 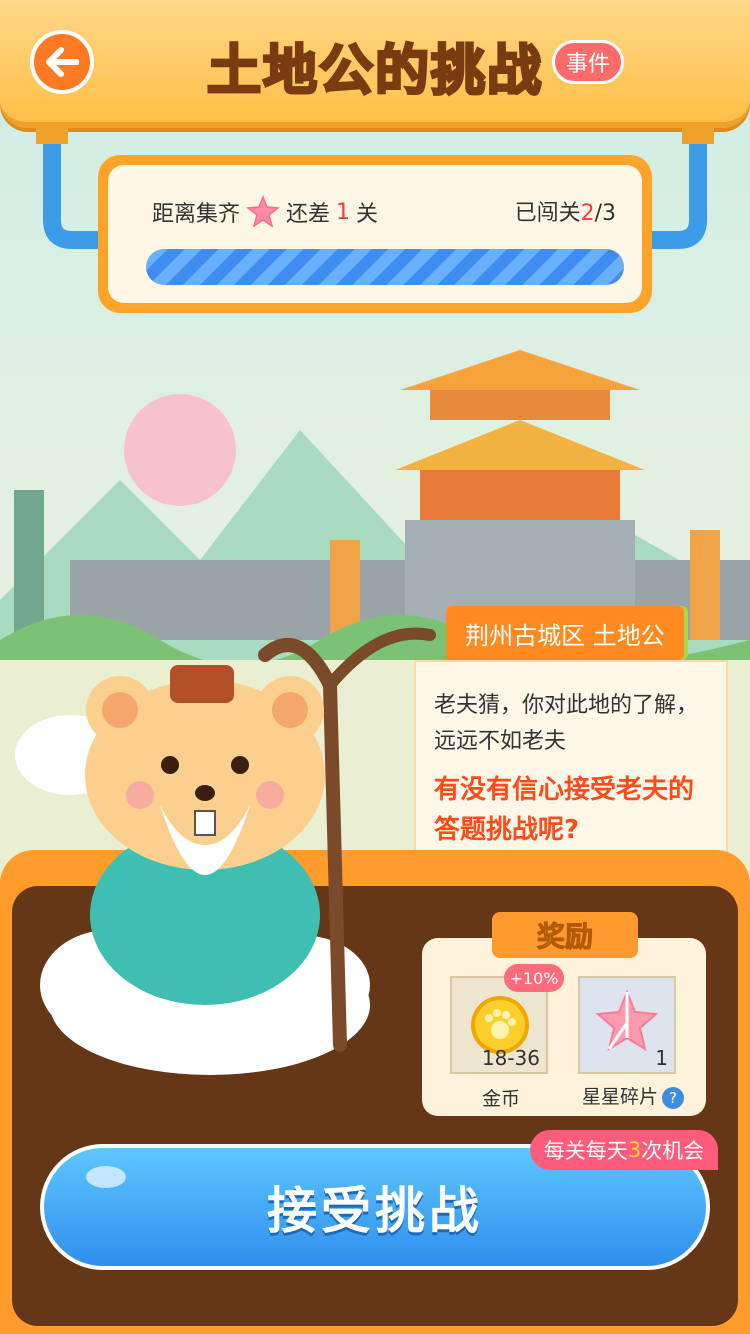 What do you see at coordinates (673, 1151) in the screenshot?
I see `chance-suffix: 次机会` at bounding box center [673, 1151].